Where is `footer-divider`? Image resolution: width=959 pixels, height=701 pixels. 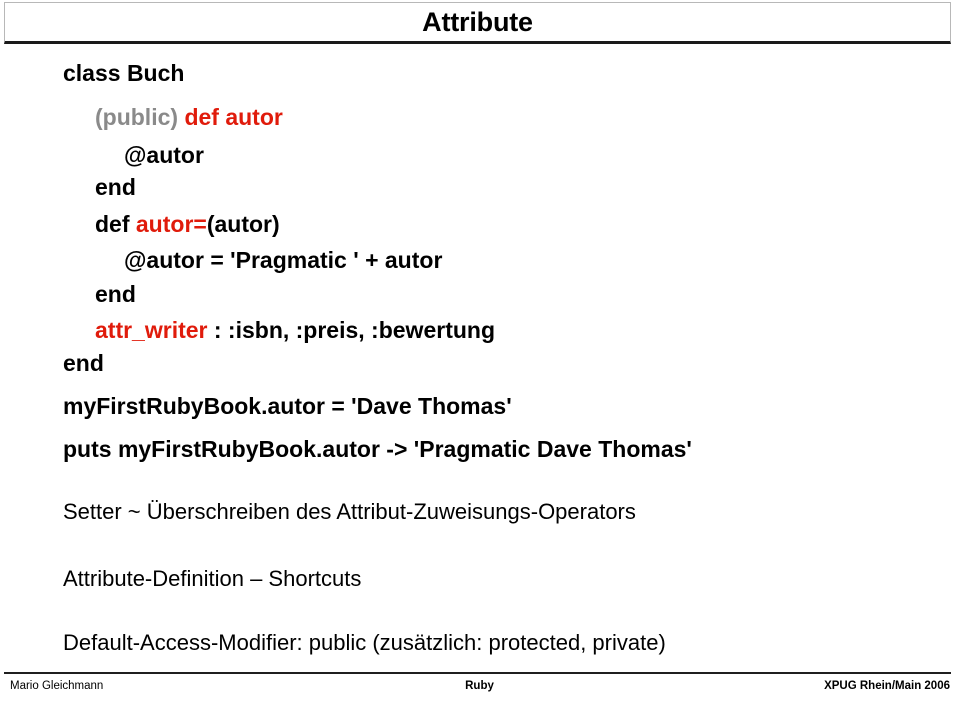
footer-divider is located at coordinates (477, 673).